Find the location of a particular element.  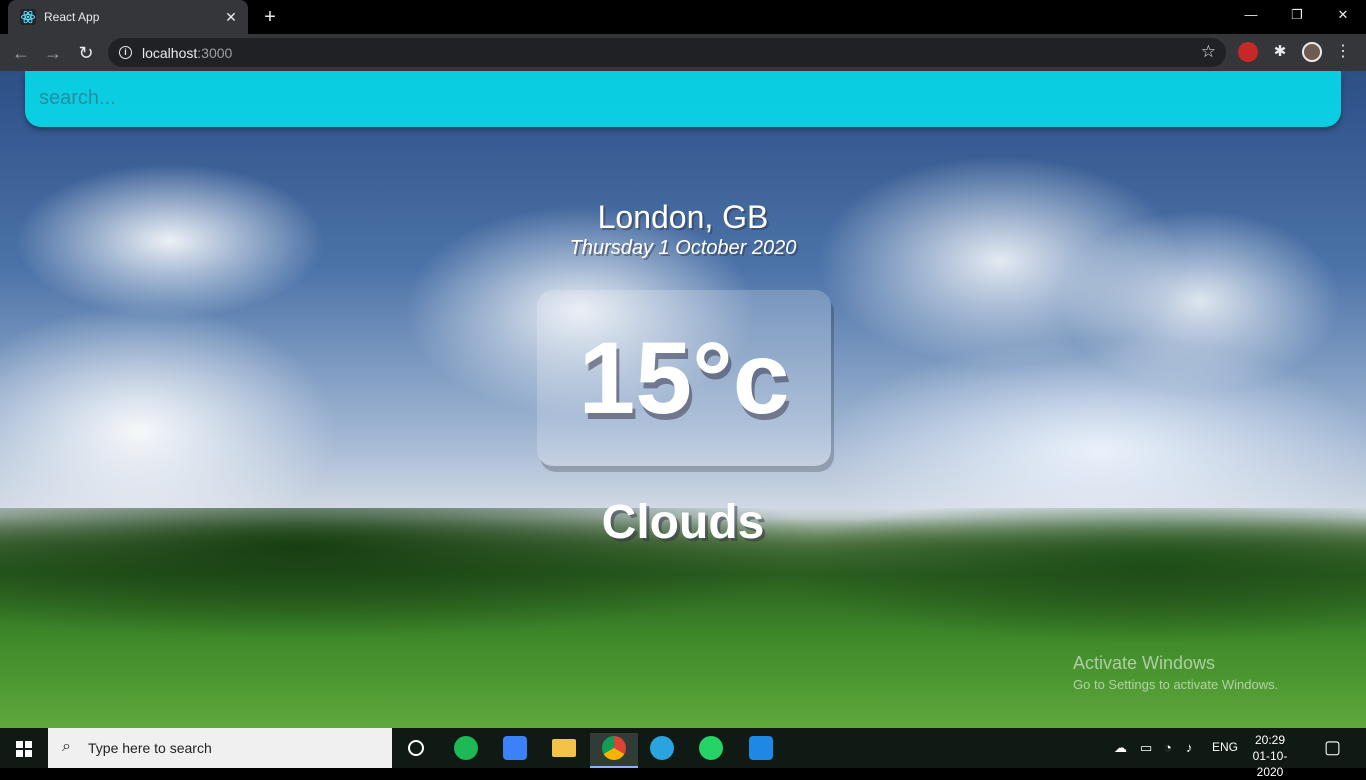

adblock-extension-icon is located at coordinates (1248, 52).